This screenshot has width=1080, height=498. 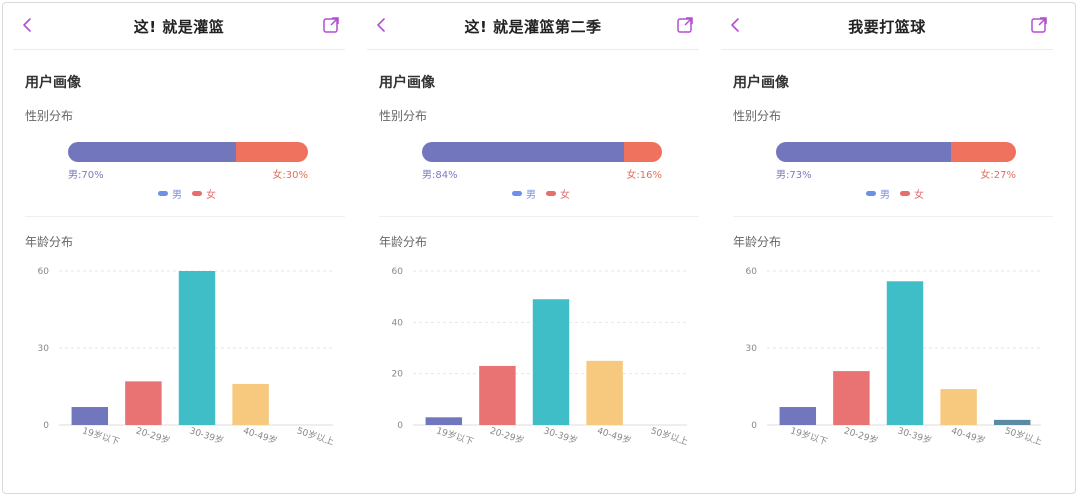 I want to click on age-bar-chart: 0 20 40 60 19岁以下 20-29岁 30-39岁 40-49岁 50岁以上, so click(x=541, y=357).